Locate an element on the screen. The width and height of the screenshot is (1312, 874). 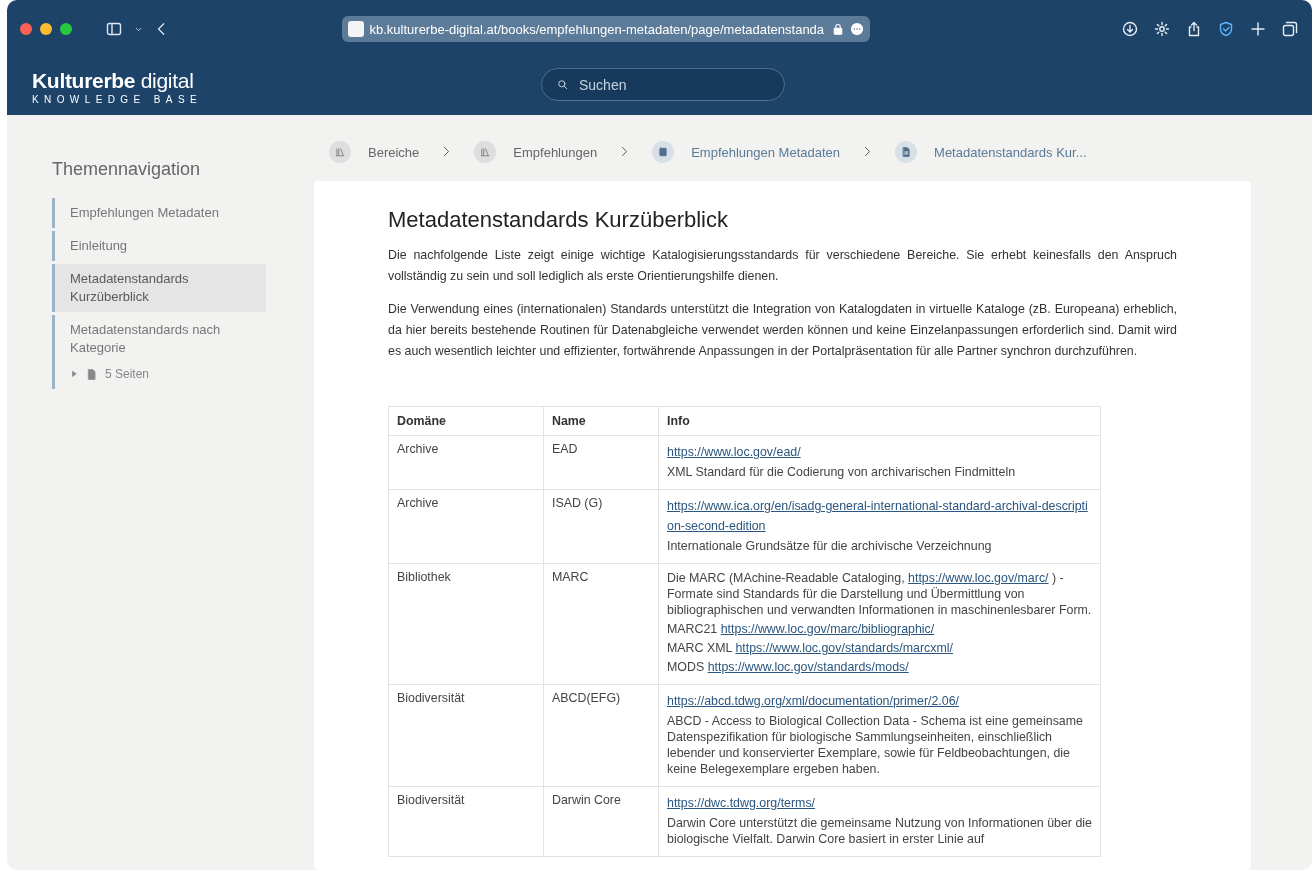
link: https://www.loc.gov/standards/mods/ is located at coordinates (808, 667).